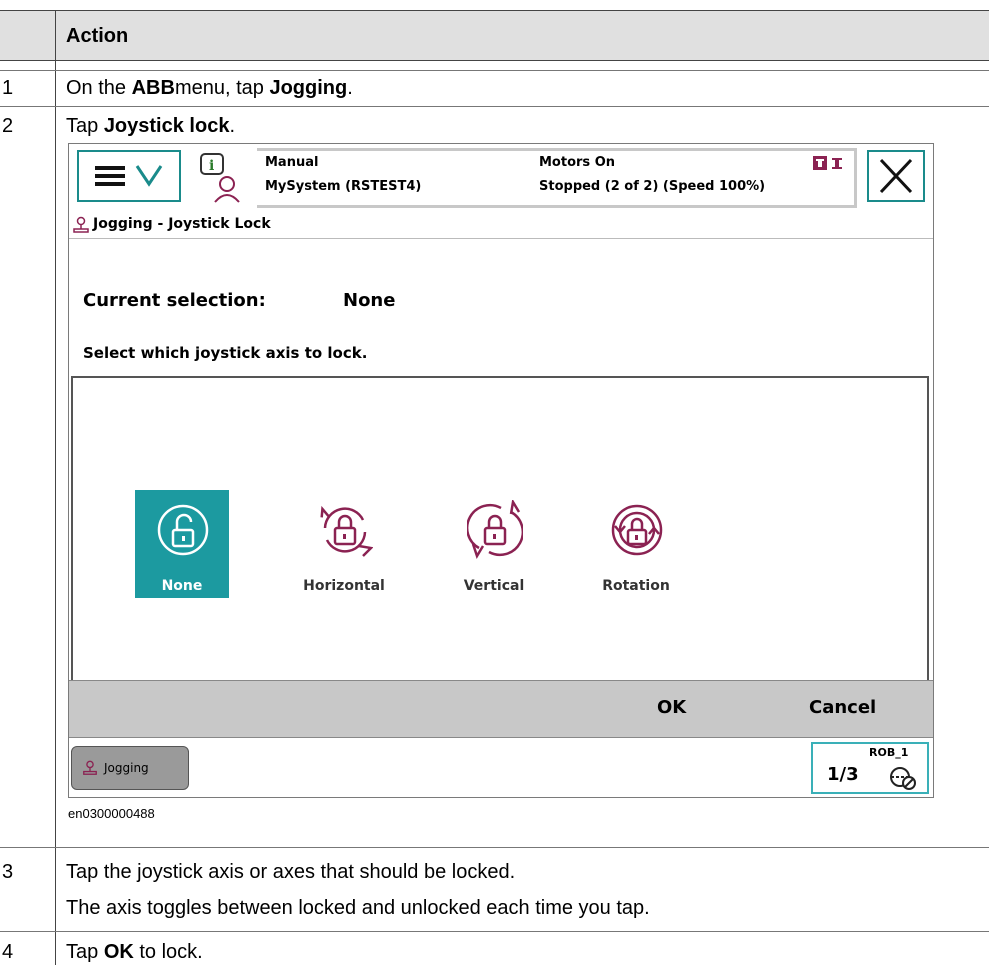 The image size is (989, 965). I want to click on ok-button: OK, so click(671, 707).